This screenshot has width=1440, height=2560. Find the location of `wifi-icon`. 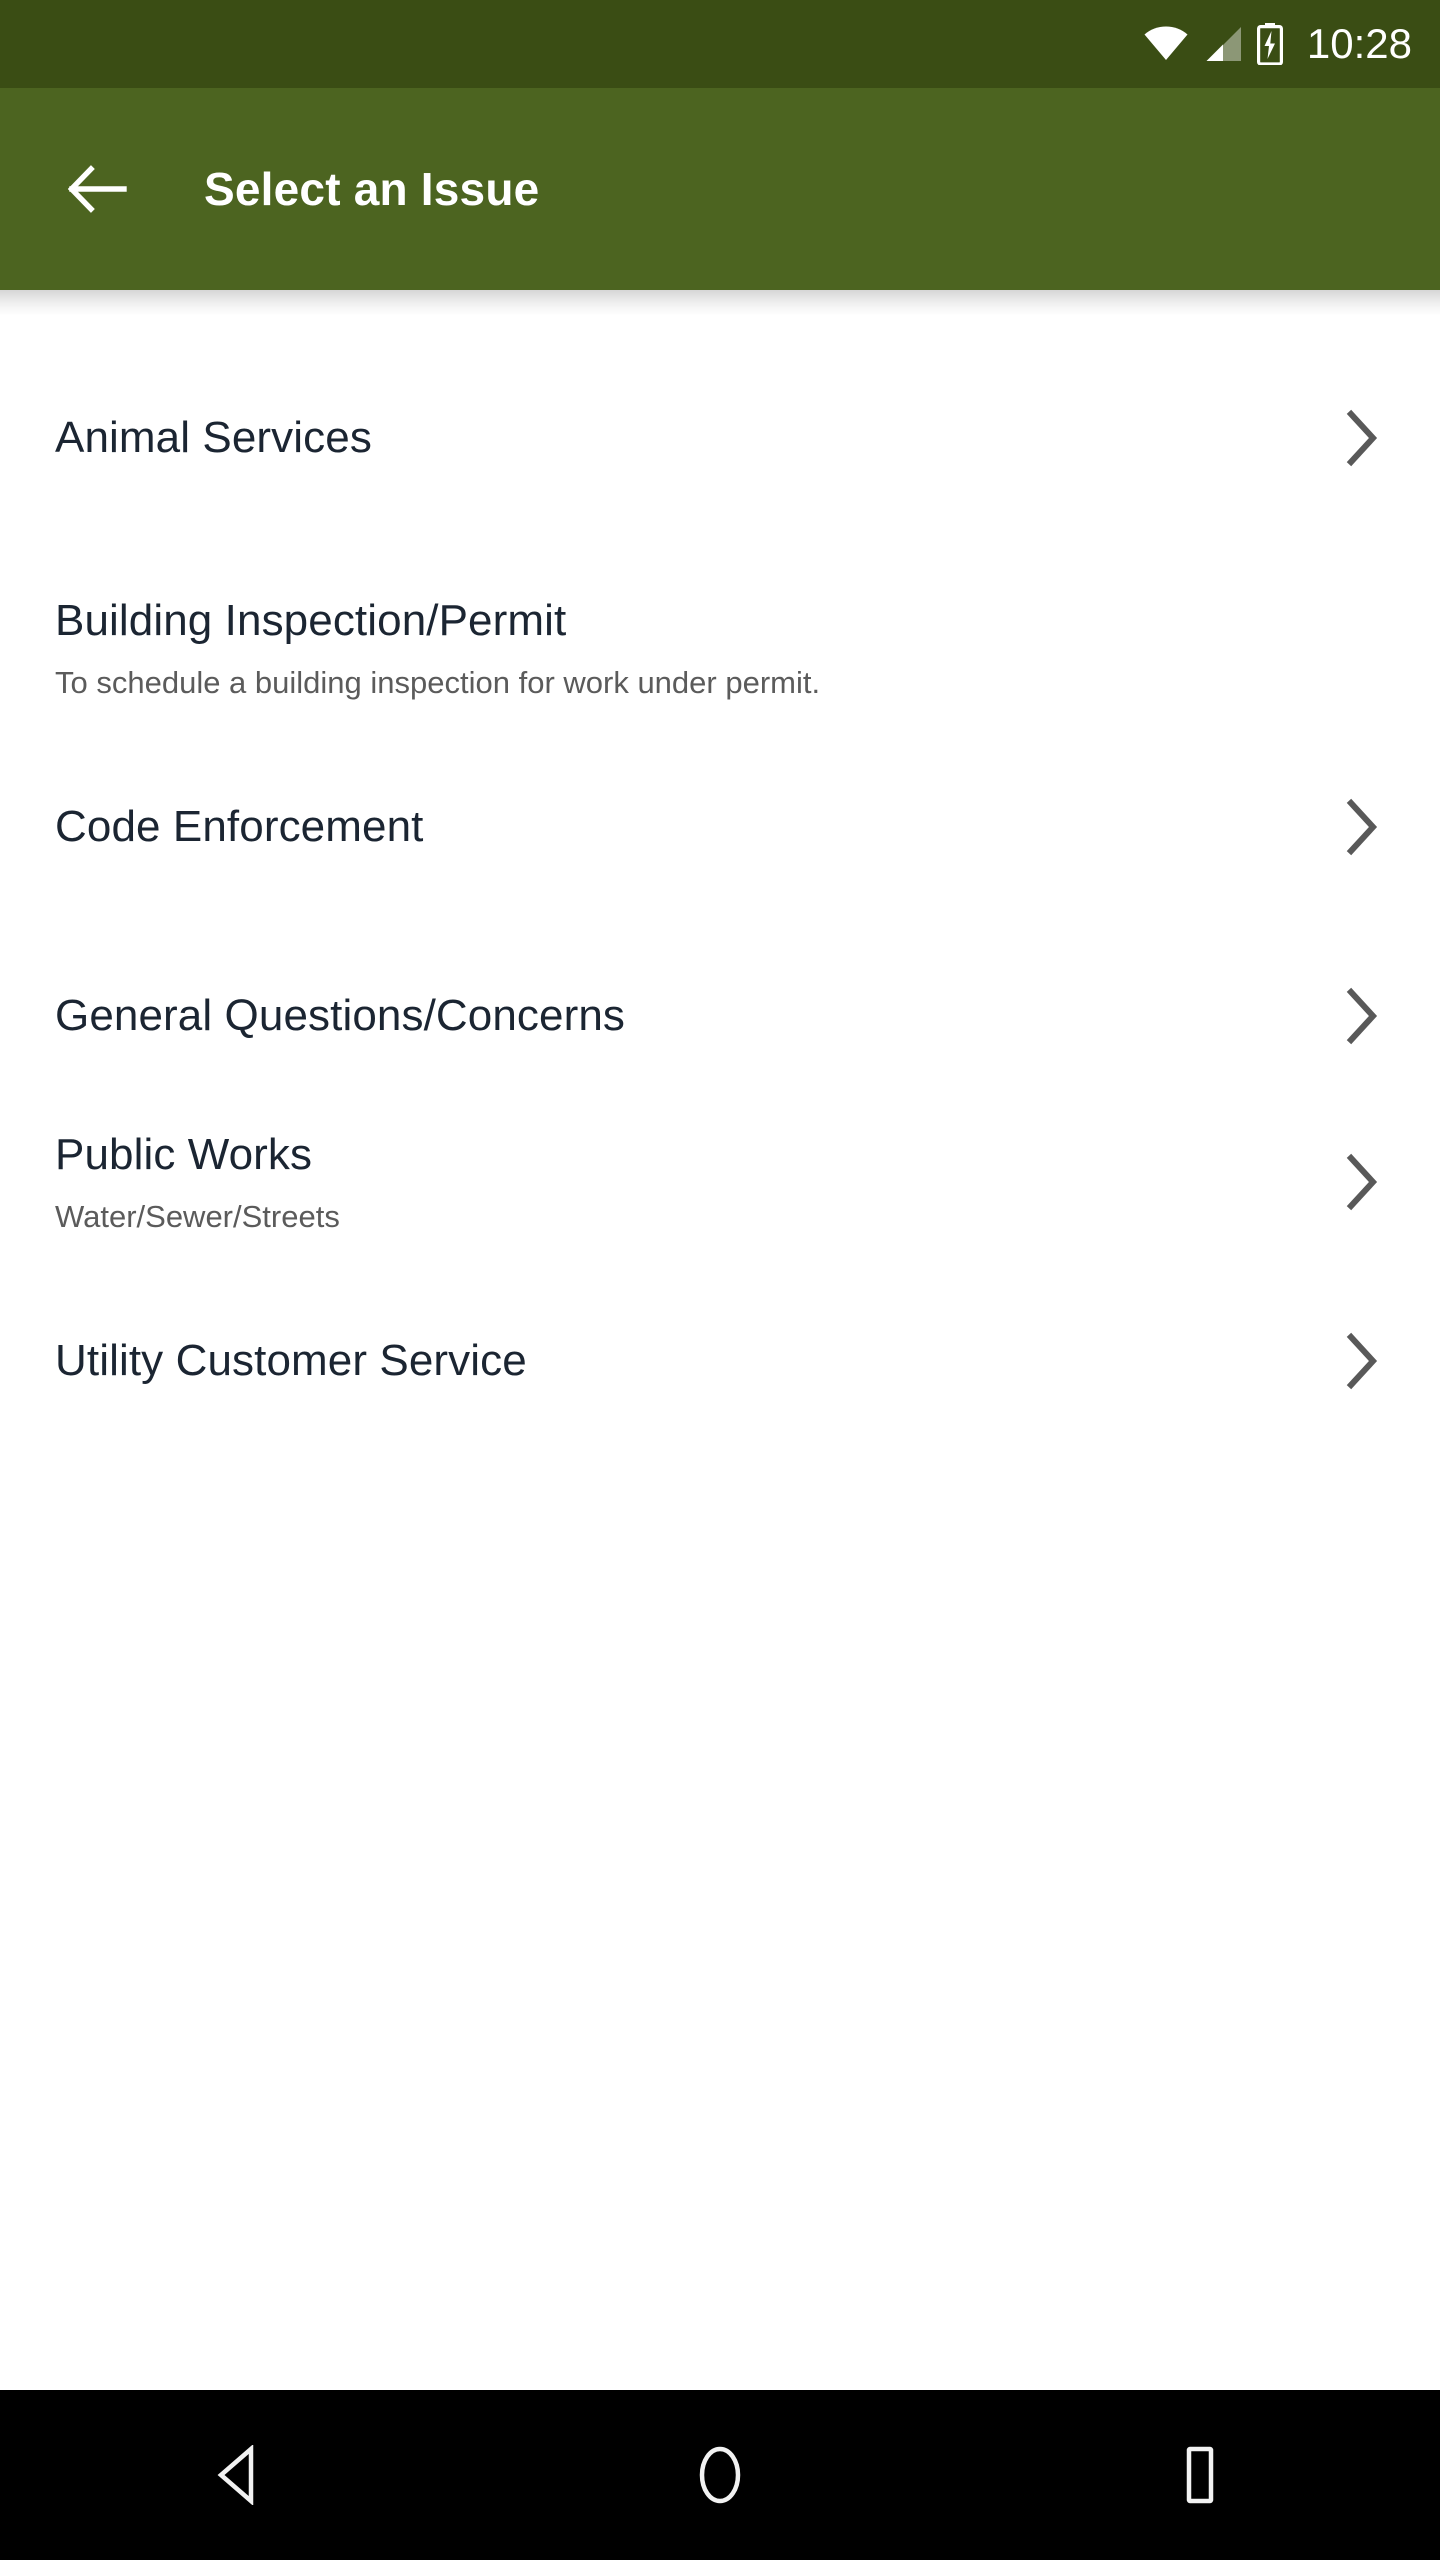

wifi-icon is located at coordinates (1166, 43).